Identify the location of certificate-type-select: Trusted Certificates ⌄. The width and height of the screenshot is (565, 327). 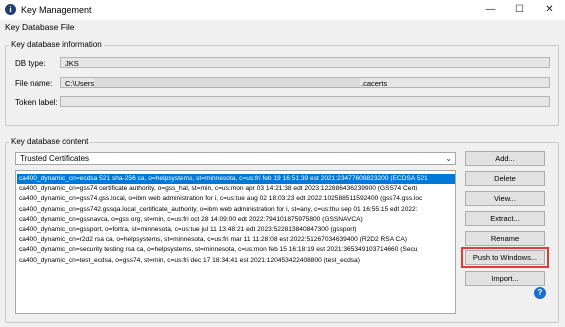
(235, 158).